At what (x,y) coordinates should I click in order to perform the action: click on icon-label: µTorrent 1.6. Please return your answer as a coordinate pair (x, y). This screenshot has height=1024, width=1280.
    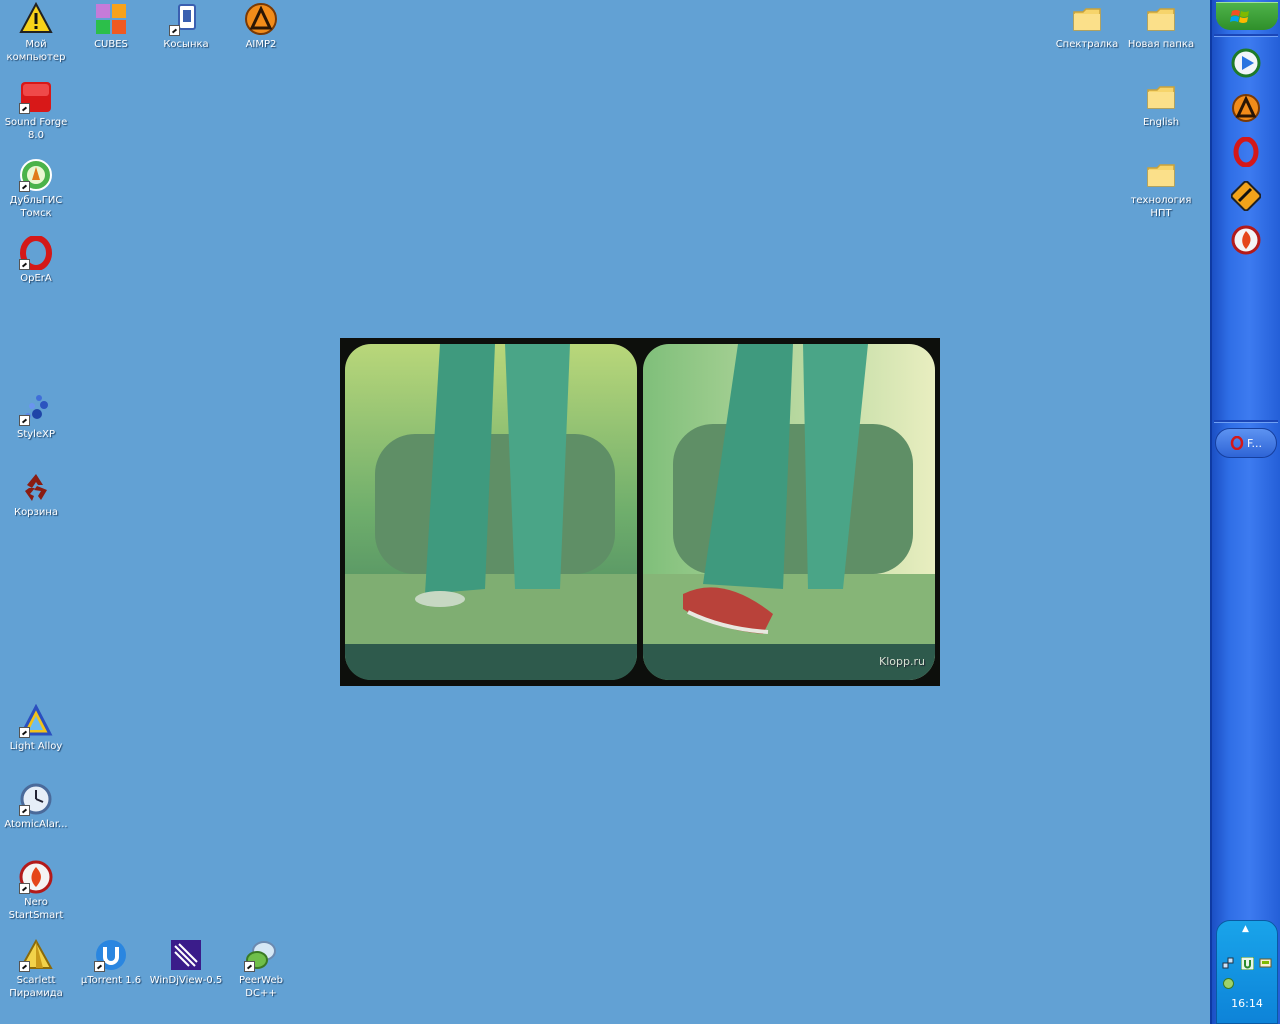
    Looking at the image, I should click on (111, 980).